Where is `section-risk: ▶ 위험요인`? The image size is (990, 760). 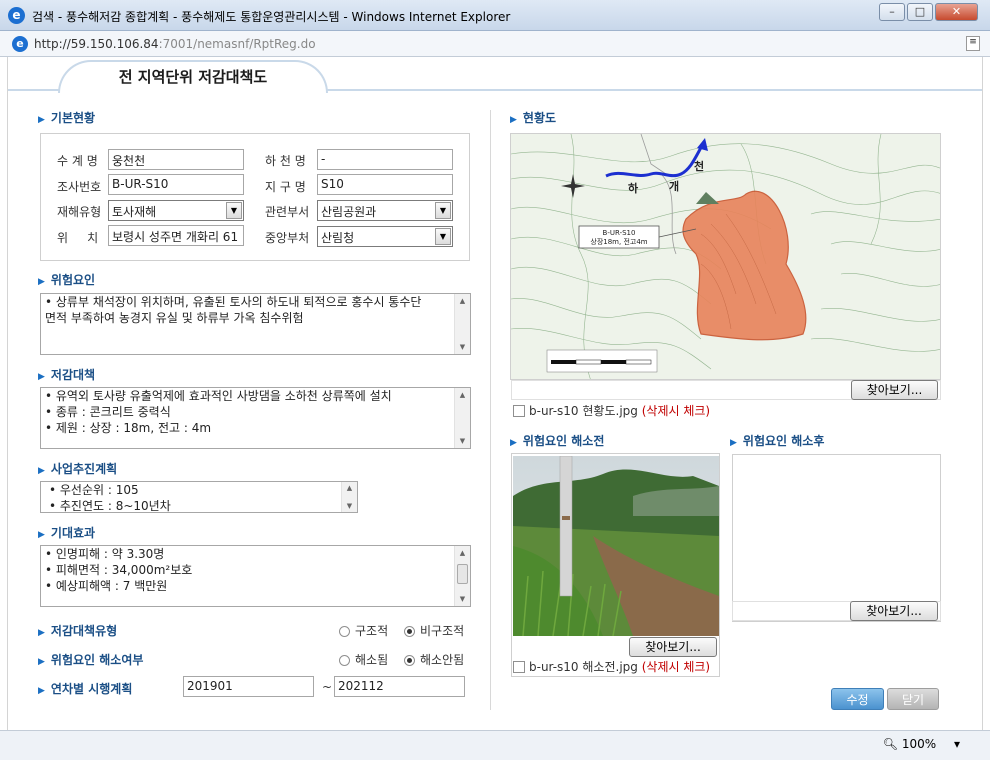
section-risk: ▶ 위험요인 is located at coordinates (66, 279).